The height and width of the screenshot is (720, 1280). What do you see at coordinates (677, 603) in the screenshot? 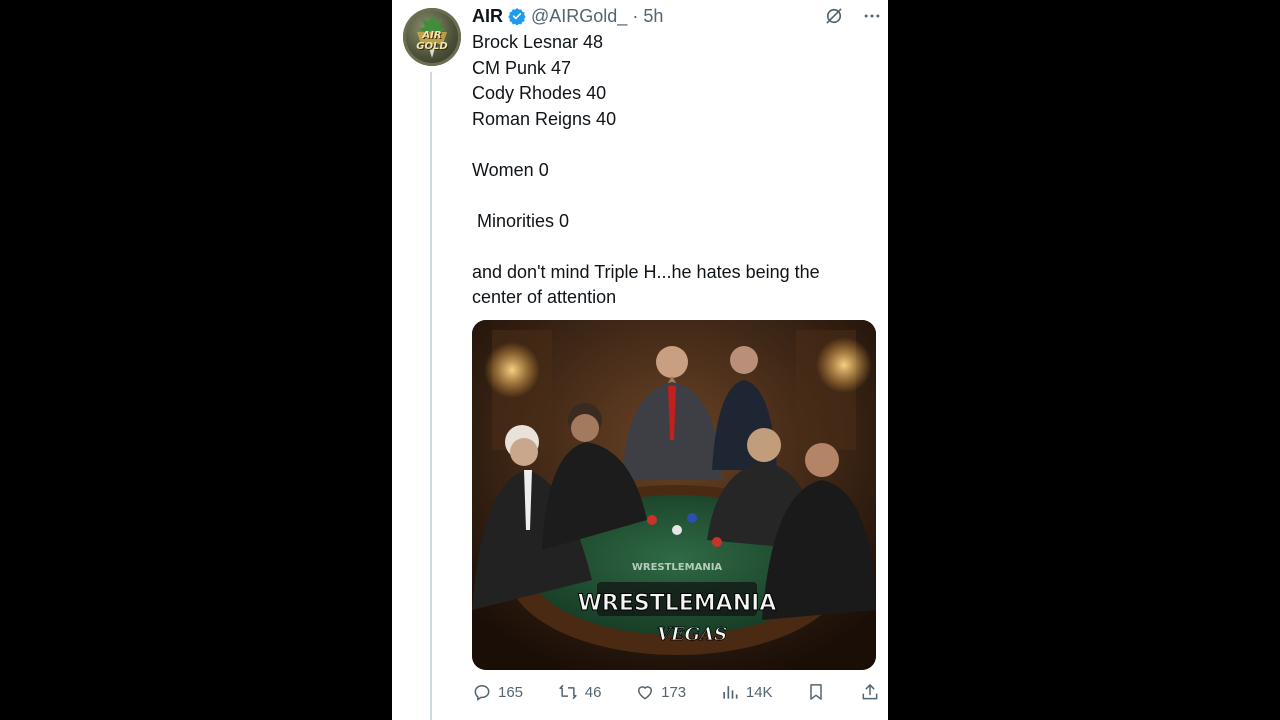
I see `wrestlemania-logo-text: WRESTLEMANIA` at bounding box center [677, 603].